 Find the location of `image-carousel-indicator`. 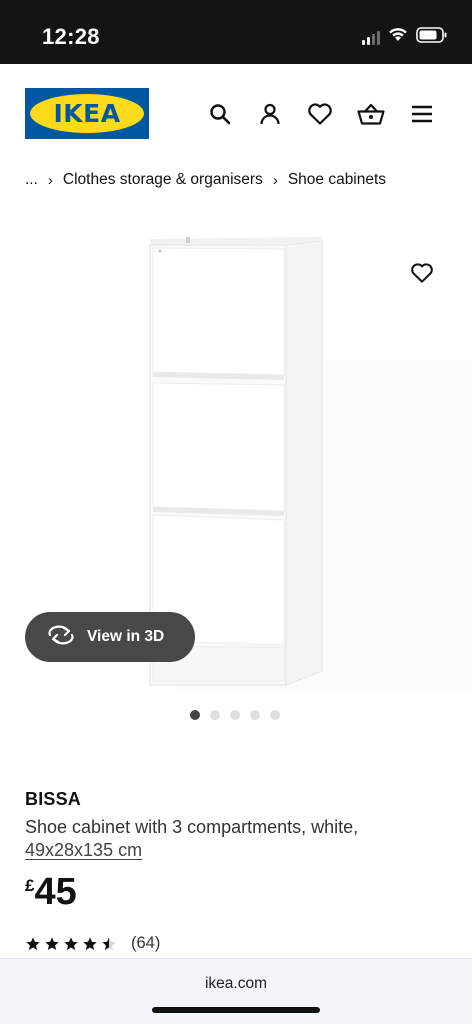

image-carousel-indicator is located at coordinates (235, 715).